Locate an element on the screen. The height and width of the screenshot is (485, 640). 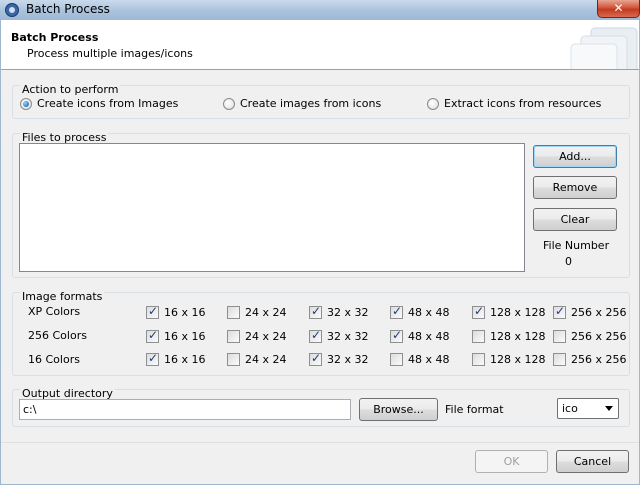
radio-create-icons-from-images: Create icons from Images is located at coordinates (99, 103).